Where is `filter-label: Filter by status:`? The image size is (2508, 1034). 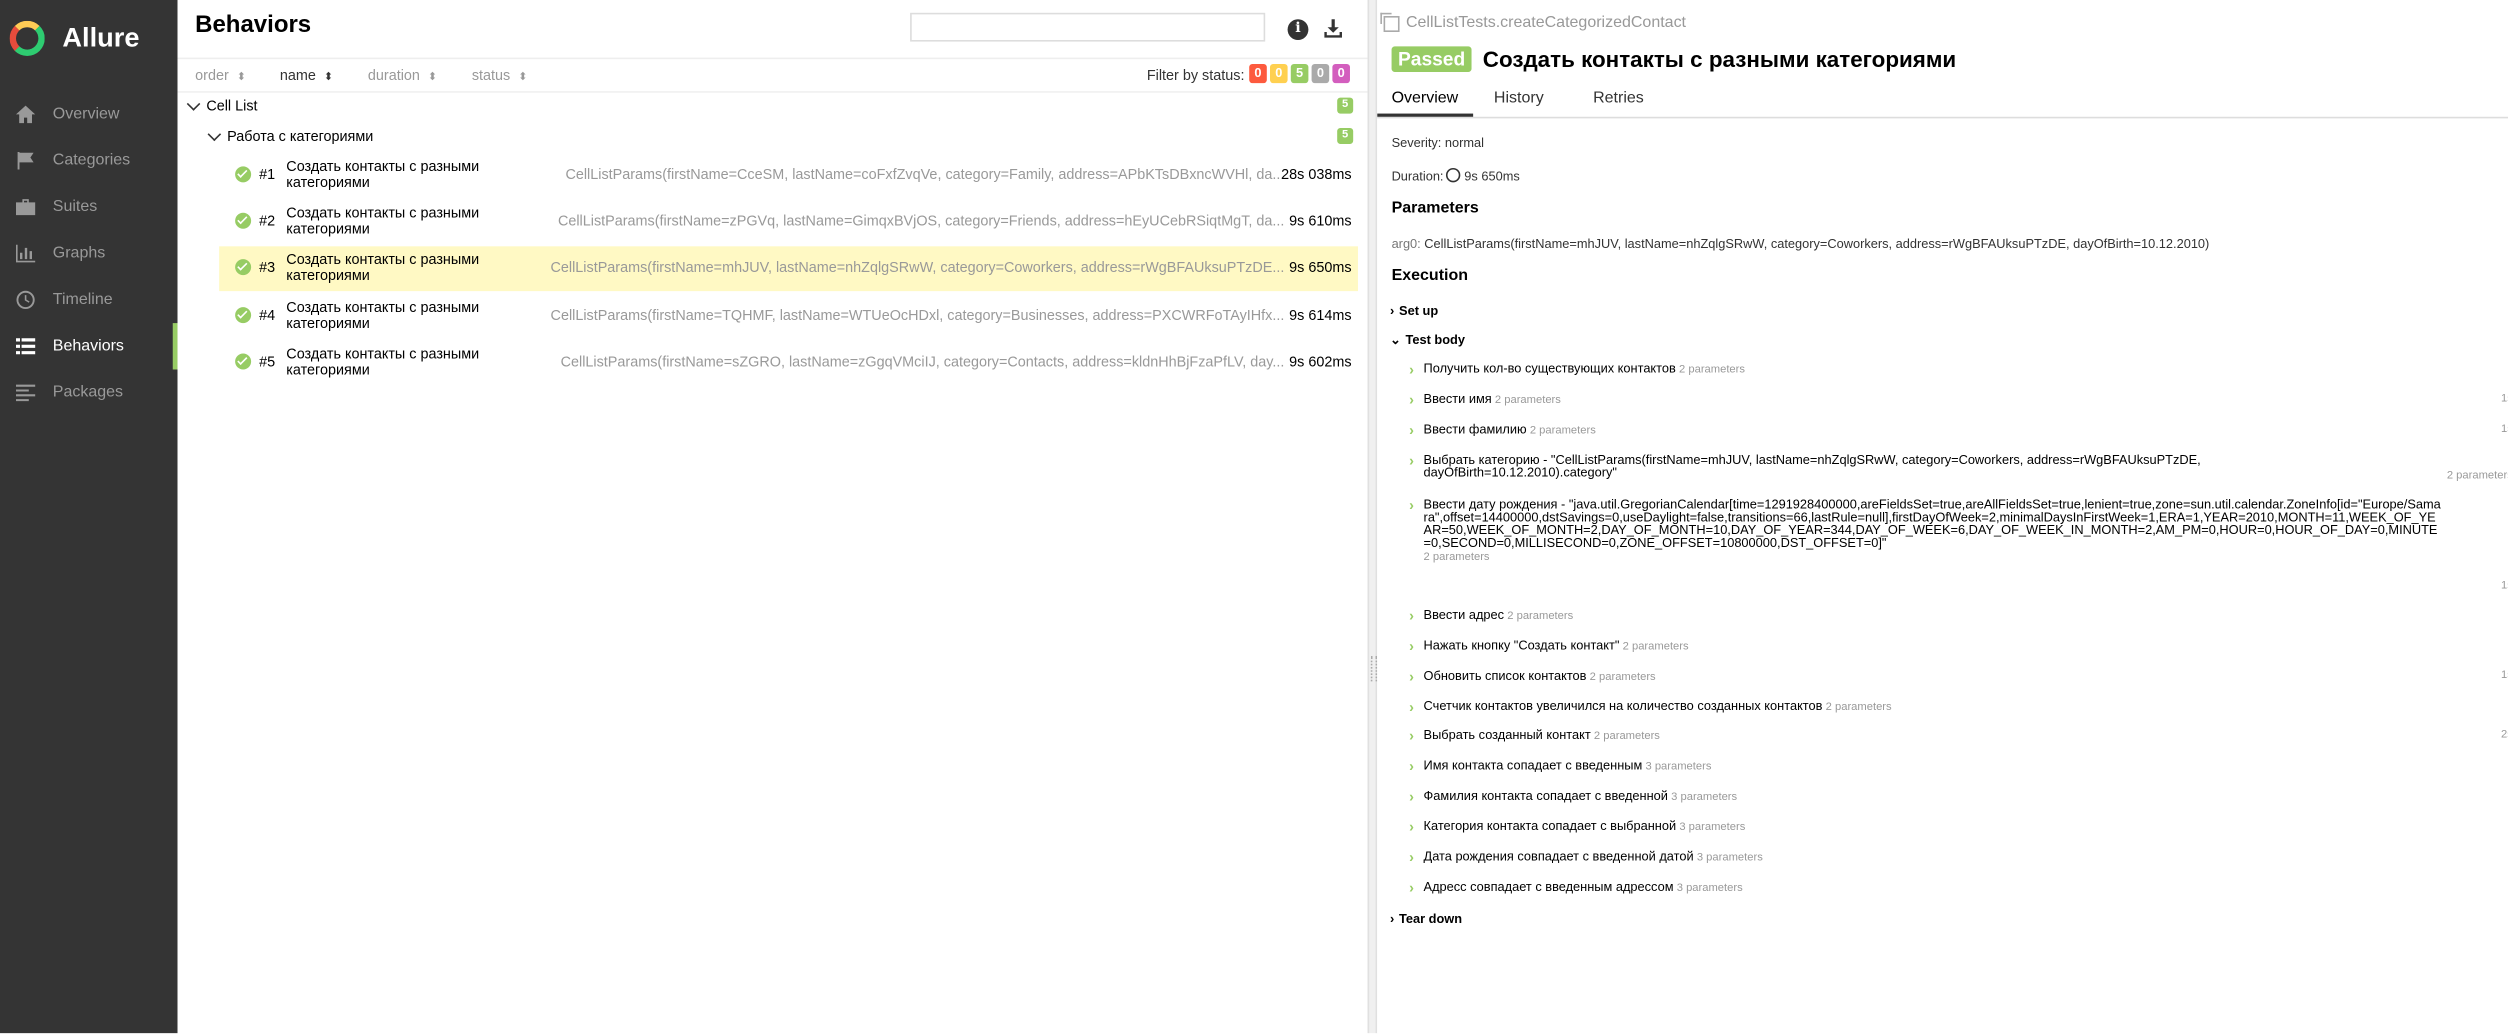 filter-label: Filter by status: is located at coordinates (1195, 75).